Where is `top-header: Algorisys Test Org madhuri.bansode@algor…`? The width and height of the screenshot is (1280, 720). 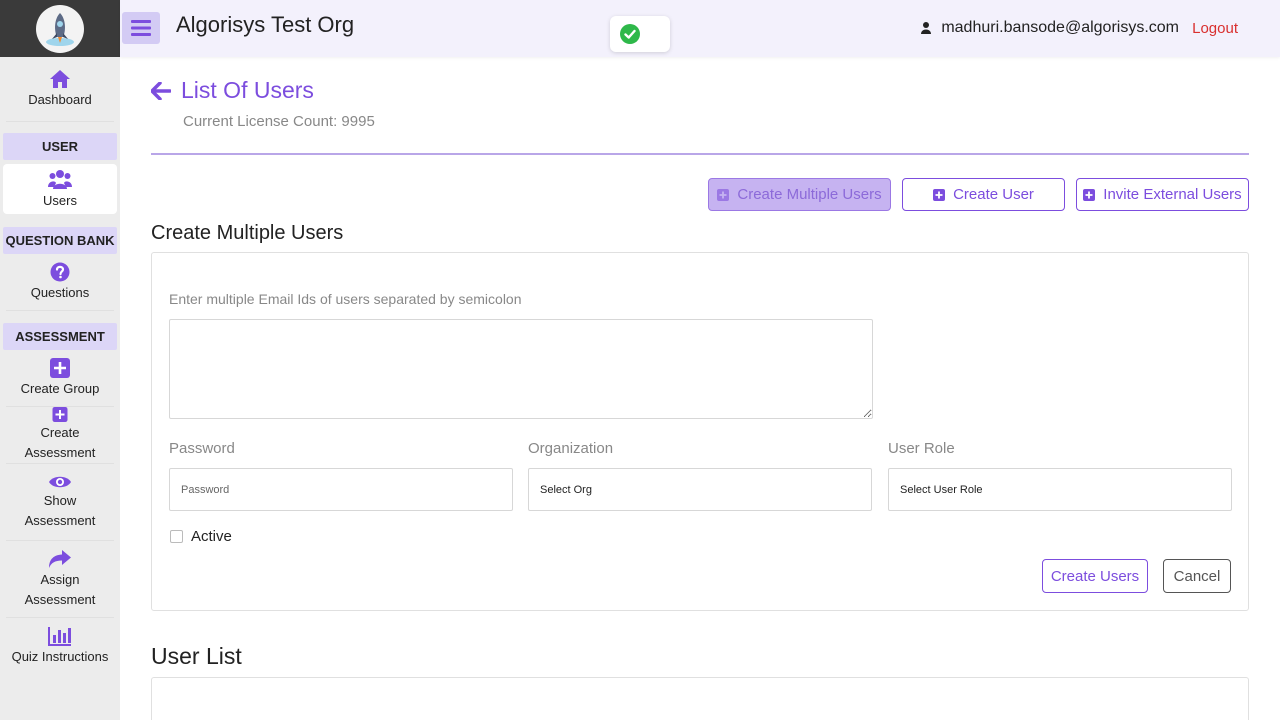
top-header: Algorisys Test Org madhuri.bansode@algor… is located at coordinates (700, 28).